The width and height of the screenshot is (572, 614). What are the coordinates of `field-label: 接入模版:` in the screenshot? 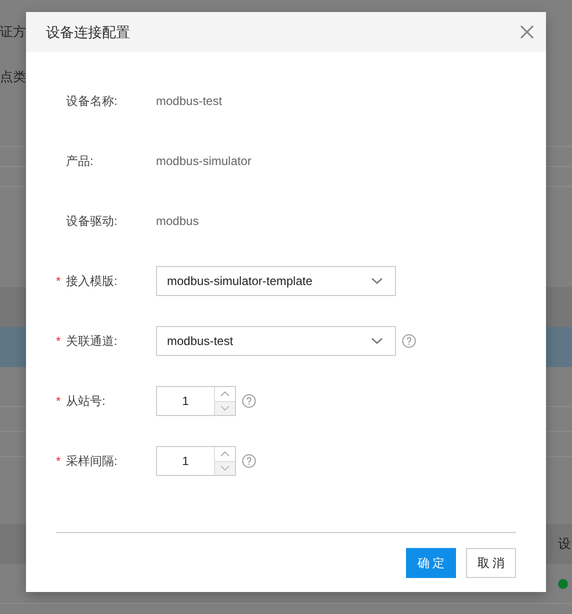 It's located at (92, 281).